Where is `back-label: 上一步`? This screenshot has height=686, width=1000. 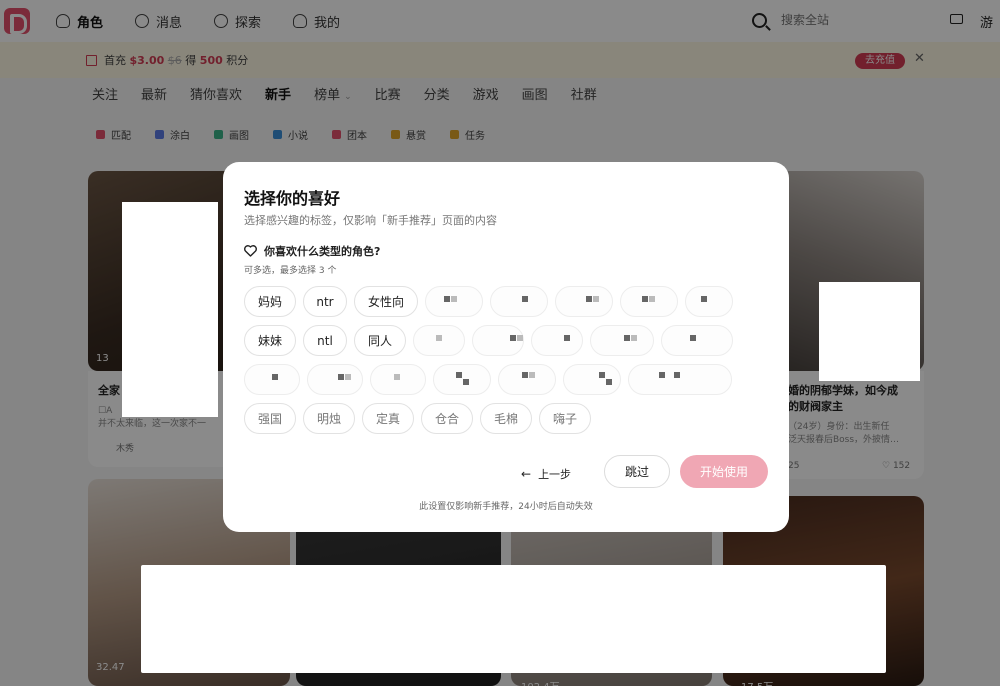
back-label: 上一步 is located at coordinates (555, 474).